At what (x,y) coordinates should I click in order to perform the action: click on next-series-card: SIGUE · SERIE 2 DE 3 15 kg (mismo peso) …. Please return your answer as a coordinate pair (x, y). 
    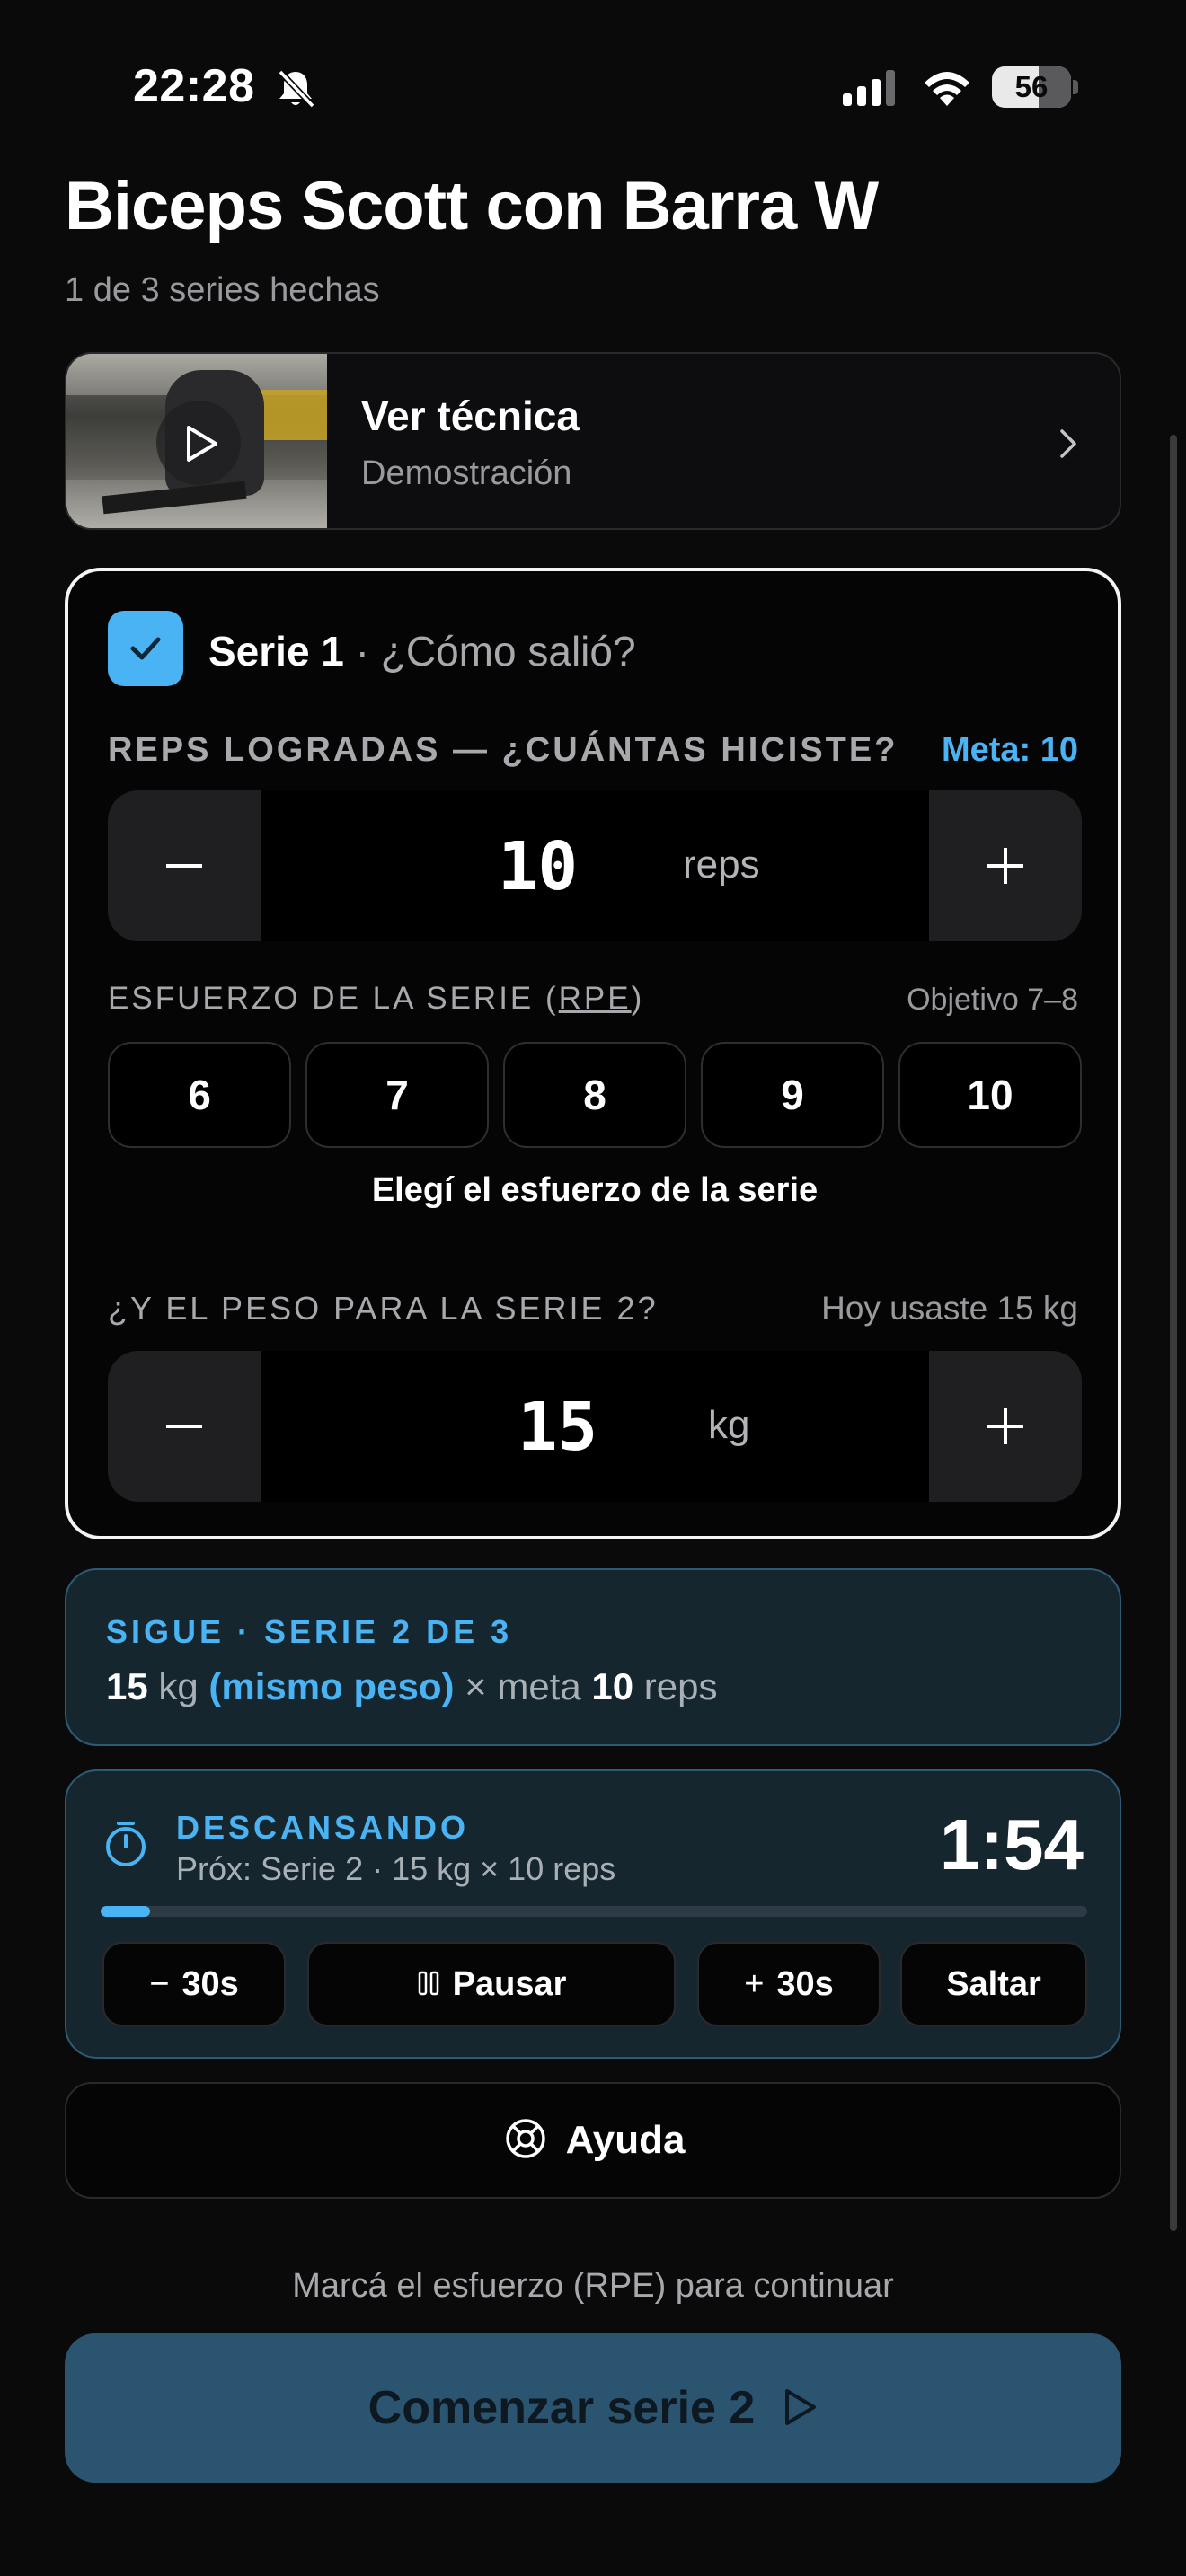
    Looking at the image, I should click on (593, 1657).